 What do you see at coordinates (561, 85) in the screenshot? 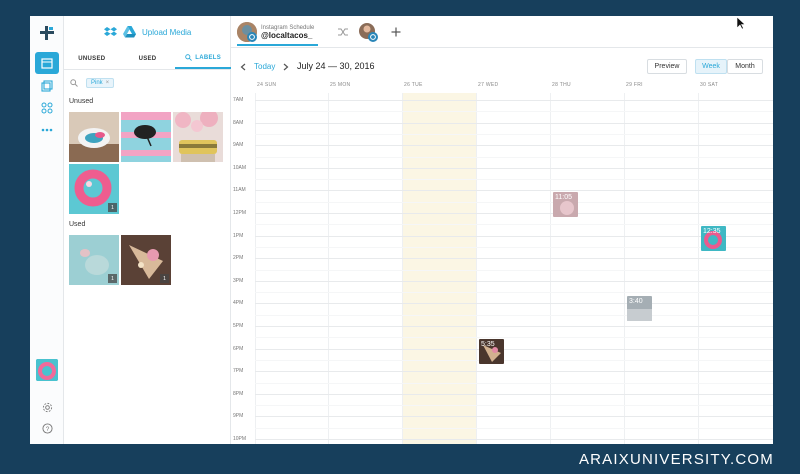
I see `day-header: 28 THU` at bounding box center [561, 85].